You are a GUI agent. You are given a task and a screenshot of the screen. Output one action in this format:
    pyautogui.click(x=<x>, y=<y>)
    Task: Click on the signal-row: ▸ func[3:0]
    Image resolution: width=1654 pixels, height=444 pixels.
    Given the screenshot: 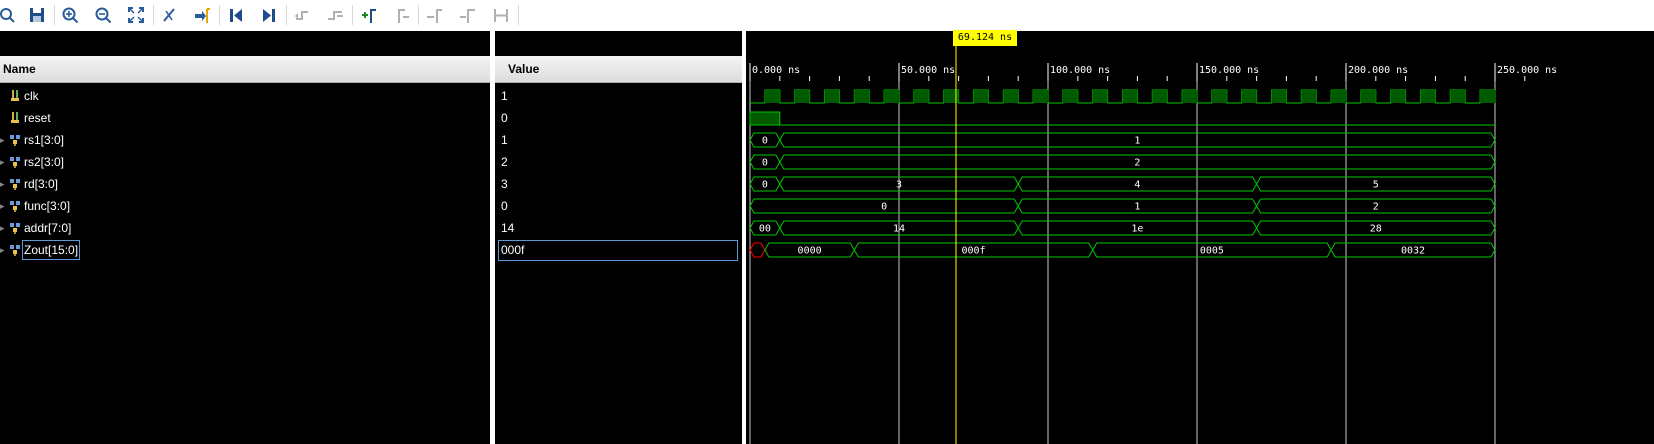 What is the action you would take?
    pyautogui.click(x=245, y=206)
    